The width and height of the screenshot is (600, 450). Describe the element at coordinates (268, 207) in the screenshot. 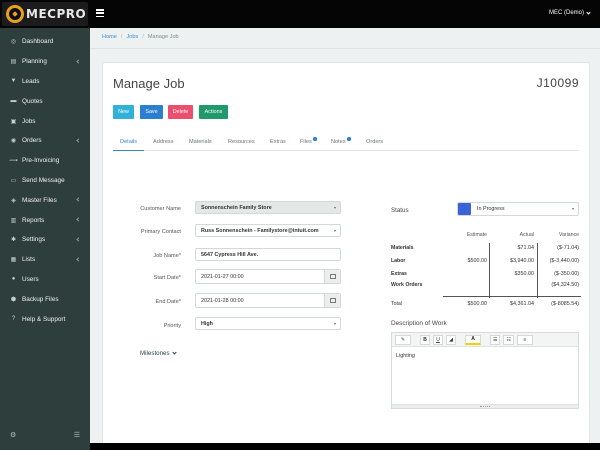

I see `customer-name-select: Sonnenschein Family Store` at that location.